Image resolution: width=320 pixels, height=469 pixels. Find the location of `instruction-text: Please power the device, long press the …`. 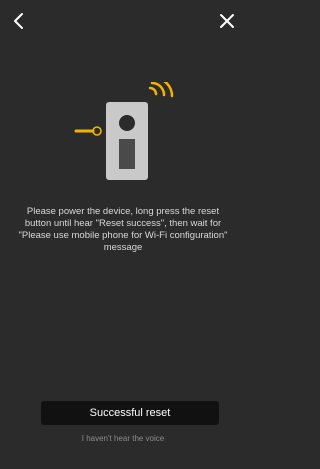

instruction-text: Please power the device, long press the … is located at coordinates (123, 229).